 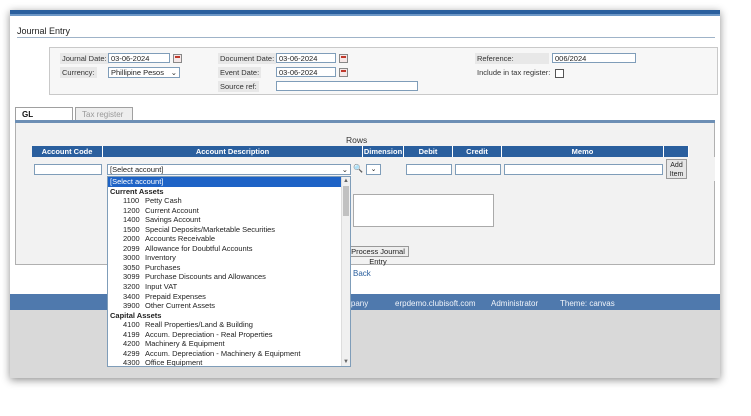 What do you see at coordinates (229, 297) in the screenshot?
I see `dropdown-option: 3400 Prepaid Expenses` at bounding box center [229, 297].